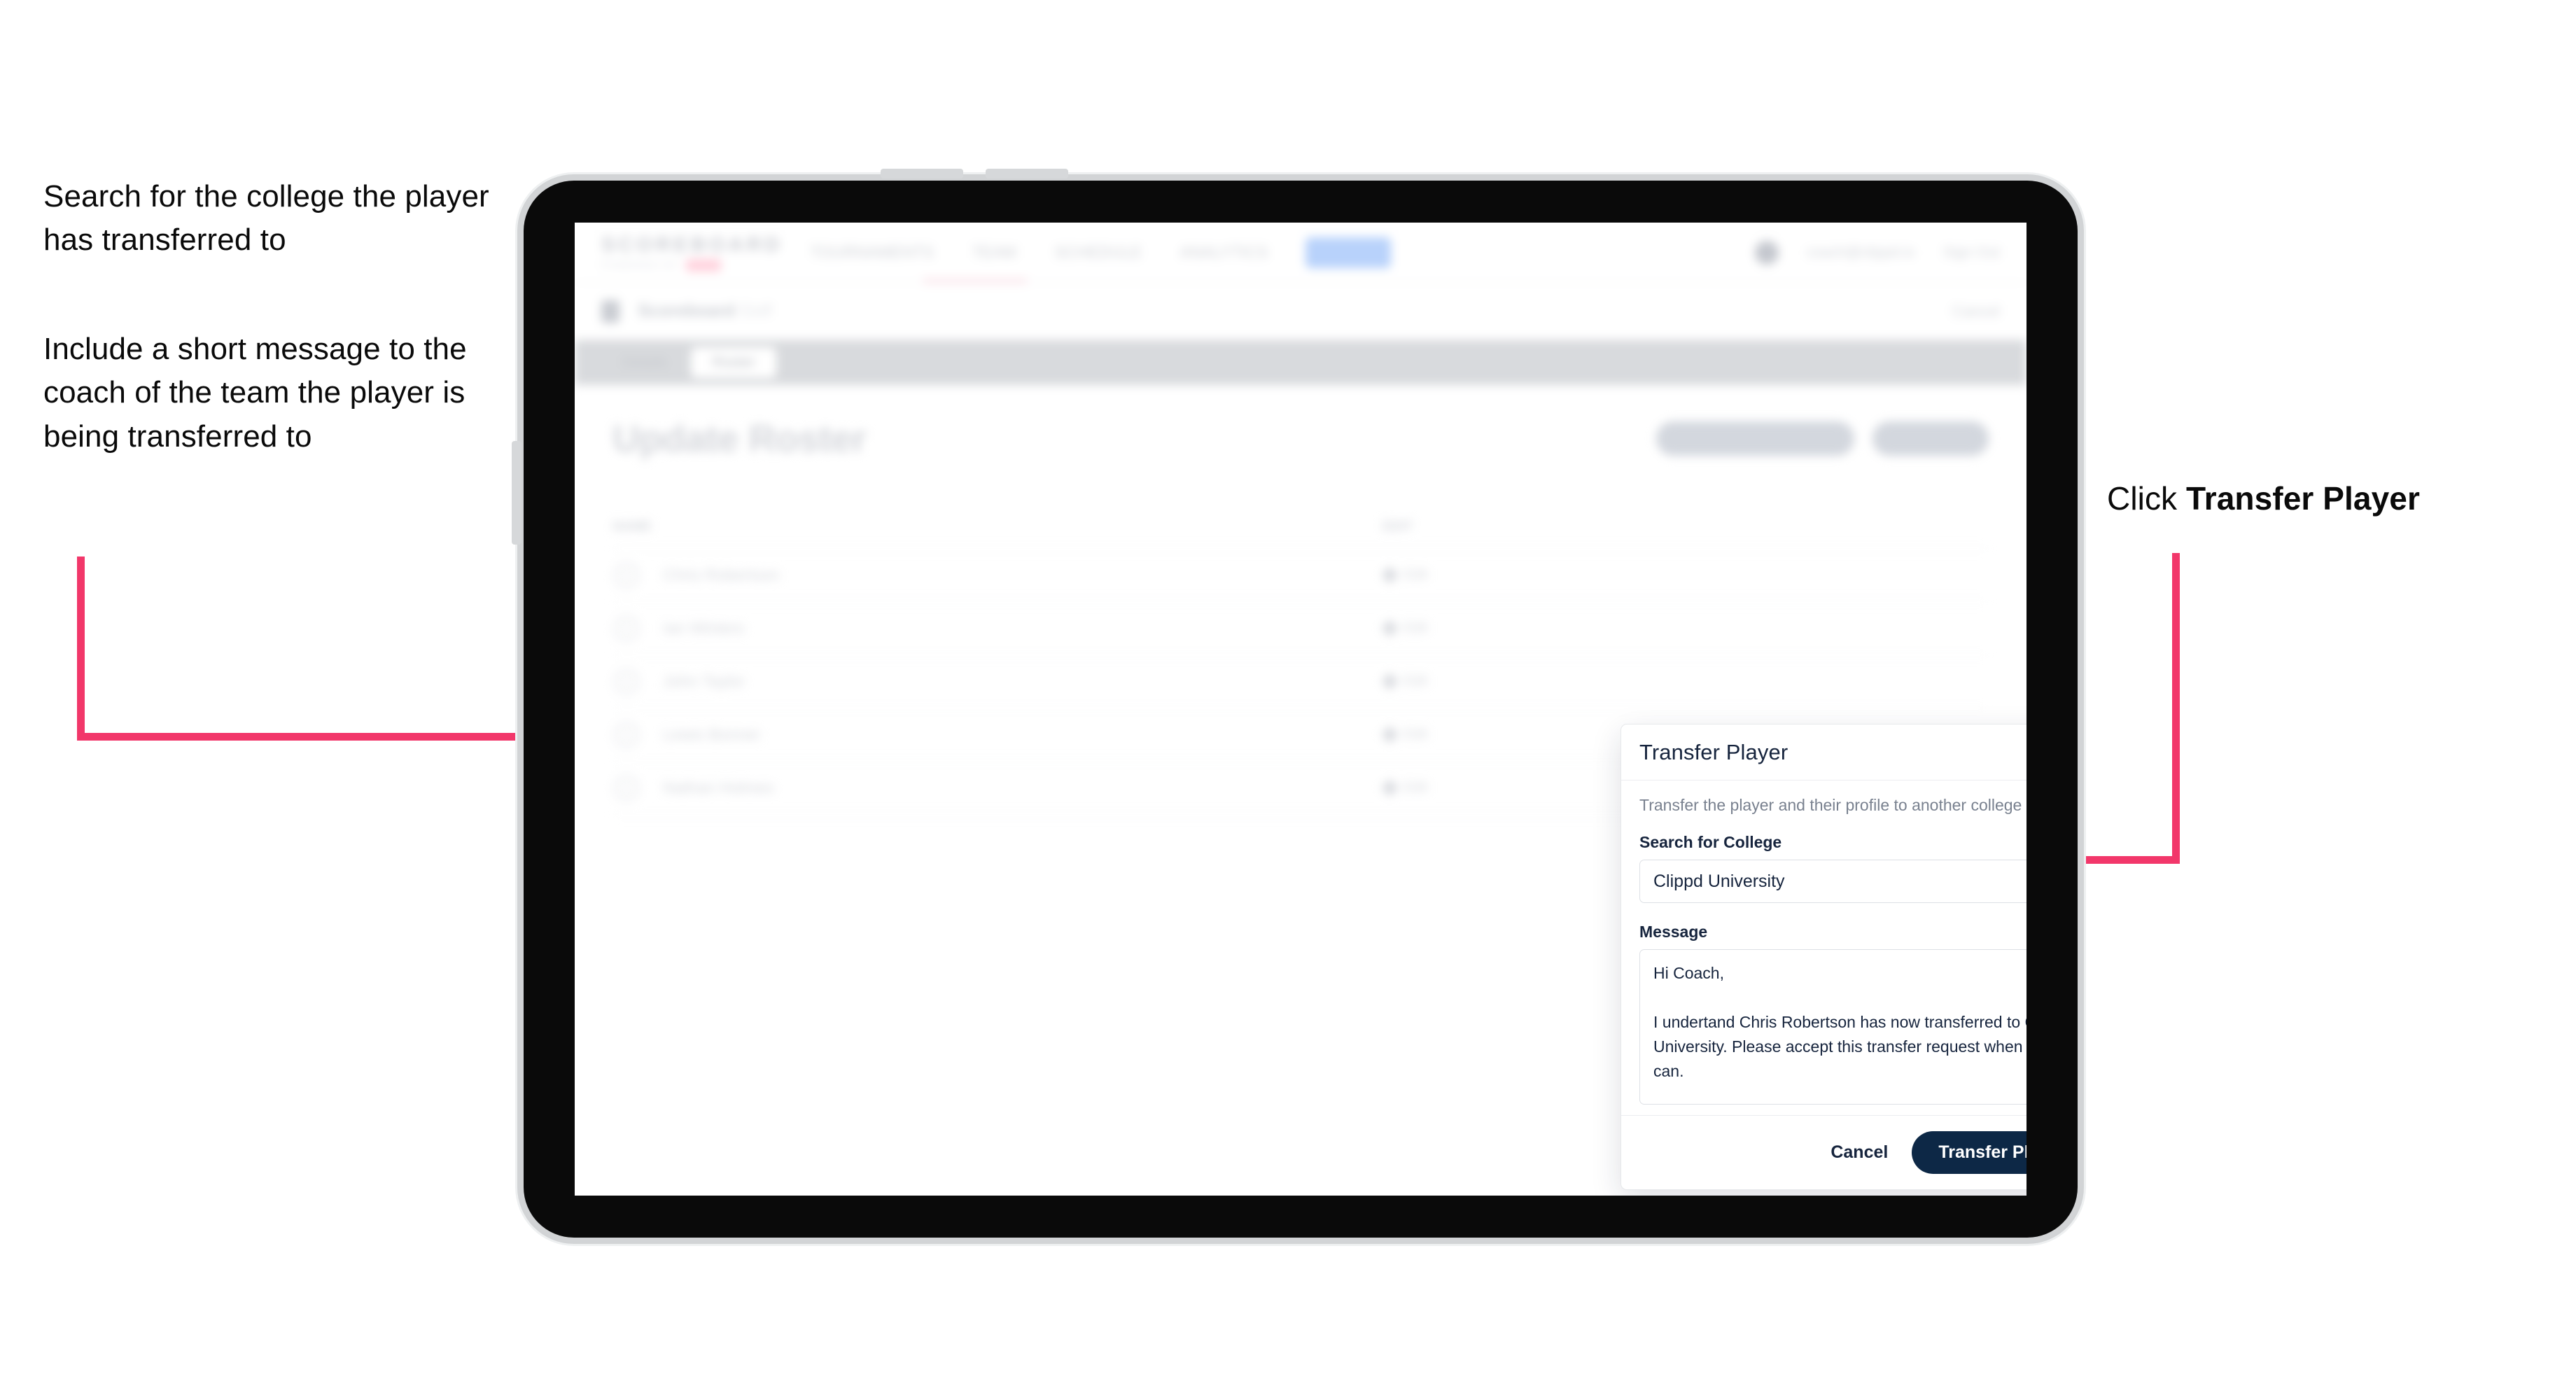 The image size is (2576, 1386). I want to click on annotation-click-prefix: Click, so click(2147, 498).